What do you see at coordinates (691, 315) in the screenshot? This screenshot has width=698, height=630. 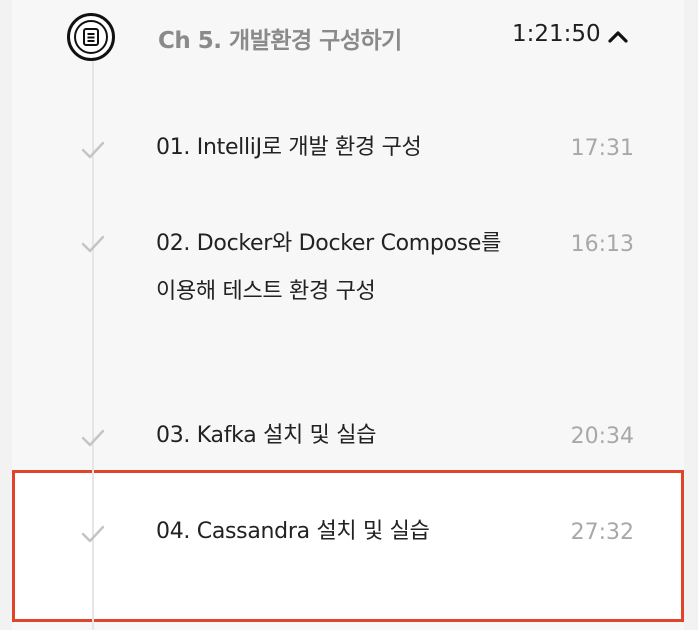 I see `right-gutter` at bounding box center [691, 315].